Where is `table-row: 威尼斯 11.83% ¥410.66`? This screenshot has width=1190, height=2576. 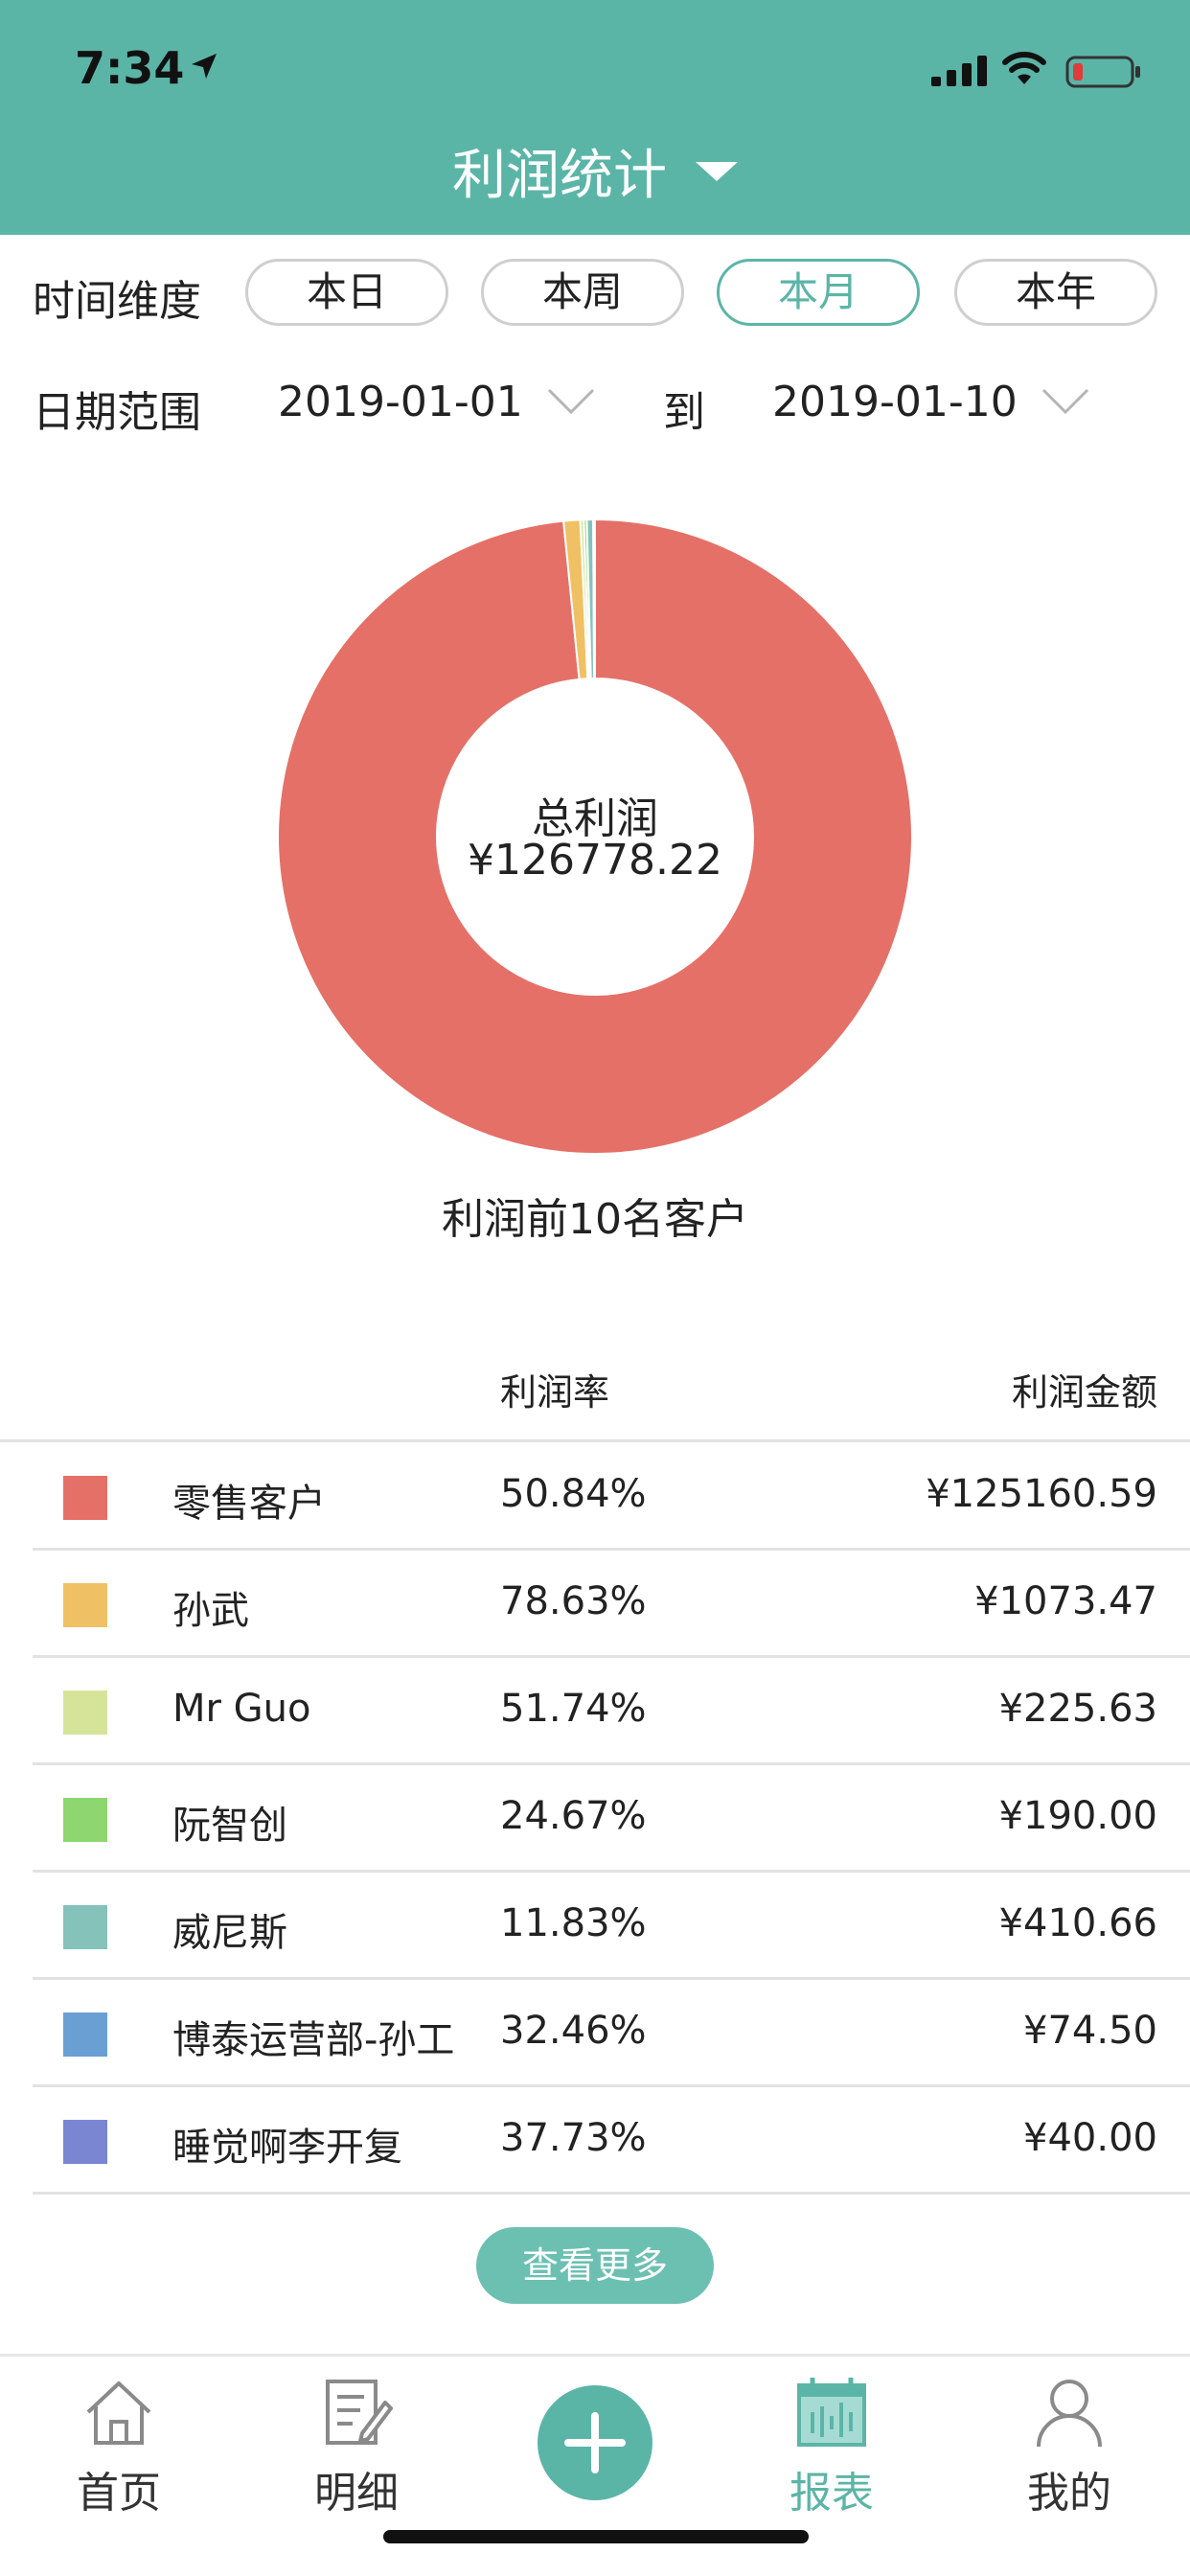
table-row: 威尼斯 11.83% ¥410.66 is located at coordinates (595, 1926).